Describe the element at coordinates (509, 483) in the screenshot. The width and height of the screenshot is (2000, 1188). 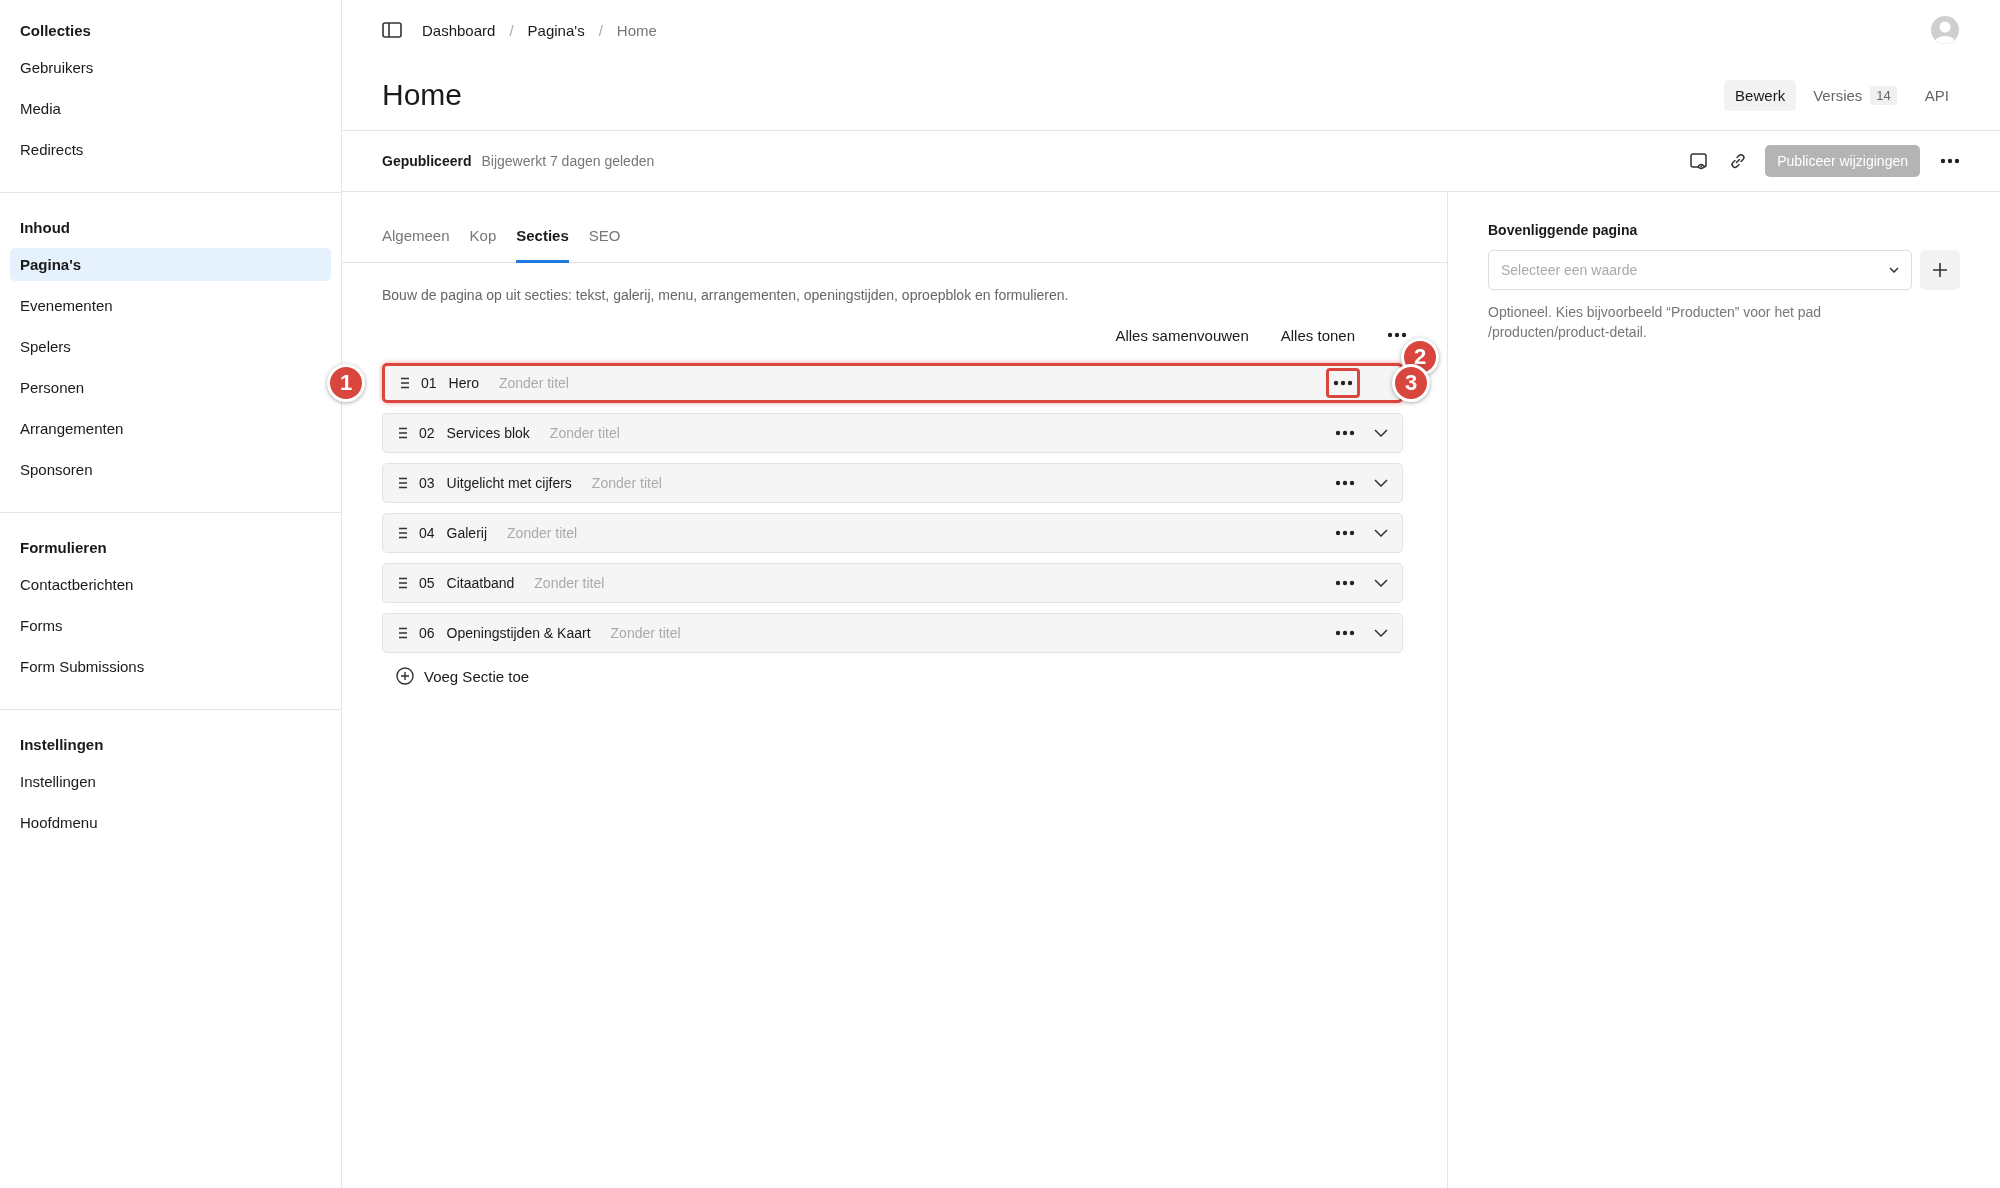
I see `section-name: Uitgelicht met cijfers` at that location.